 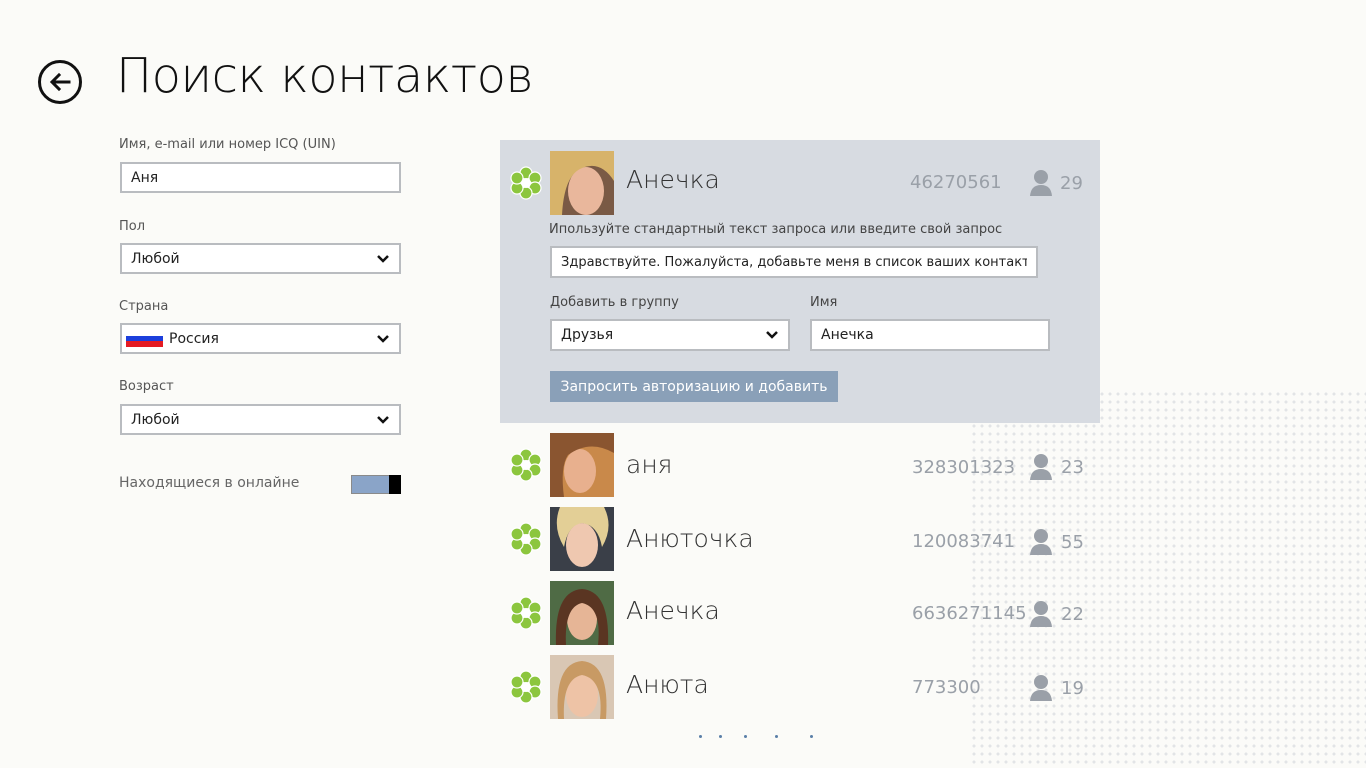 What do you see at coordinates (194, 338) in the screenshot?
I see `country-value: Россия` at bounding box center [194, 338].